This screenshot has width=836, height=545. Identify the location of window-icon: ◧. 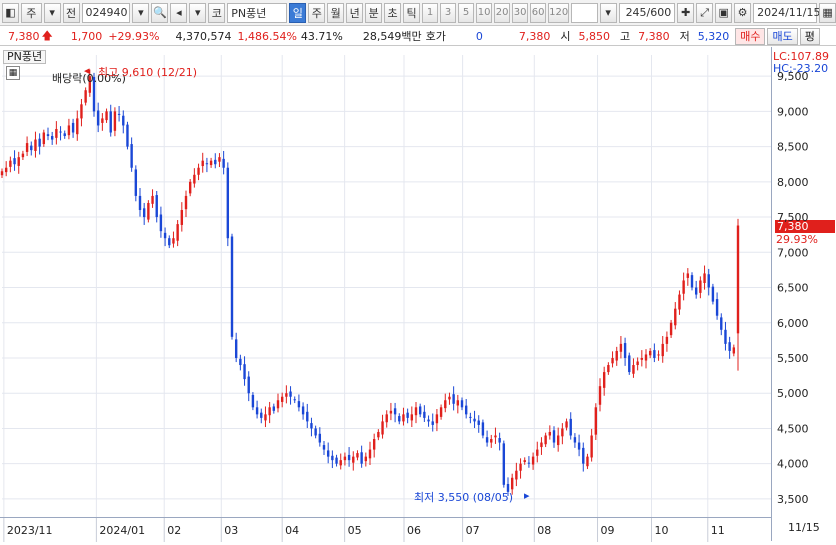
(10, 12).